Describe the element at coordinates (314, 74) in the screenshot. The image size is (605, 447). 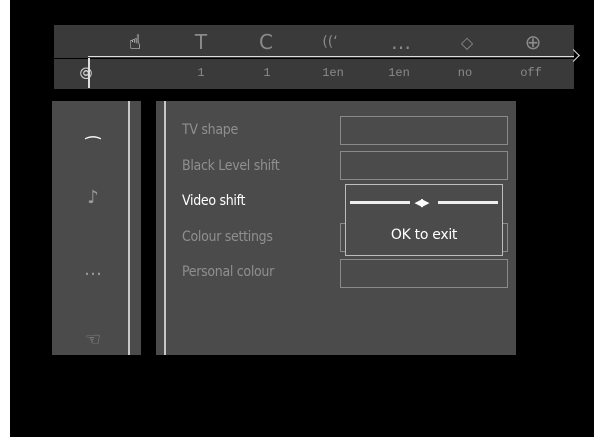
I see `status-bar: ⦾ 1 1 1en 1en no off` at that location.